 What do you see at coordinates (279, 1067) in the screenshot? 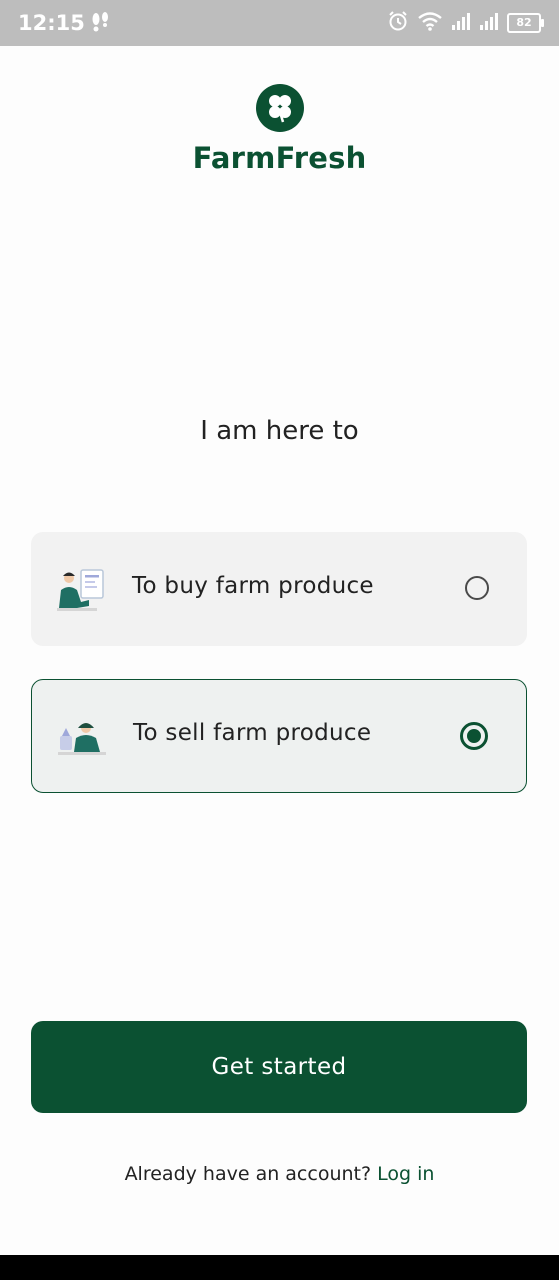
I see `get-started-button: Get started` at bounding box center [279, 1067].